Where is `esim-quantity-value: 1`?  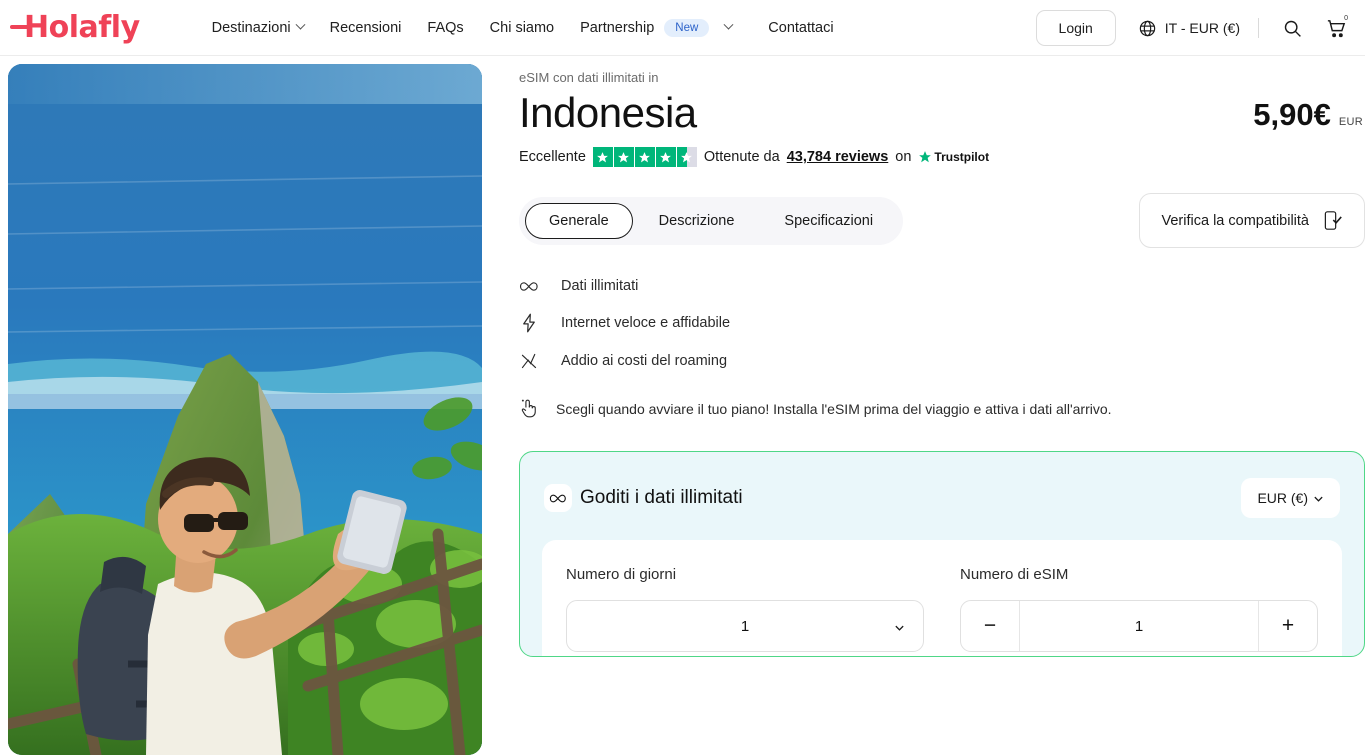
esim-quantity-value: 1 is located at coordinates (1139, 626).